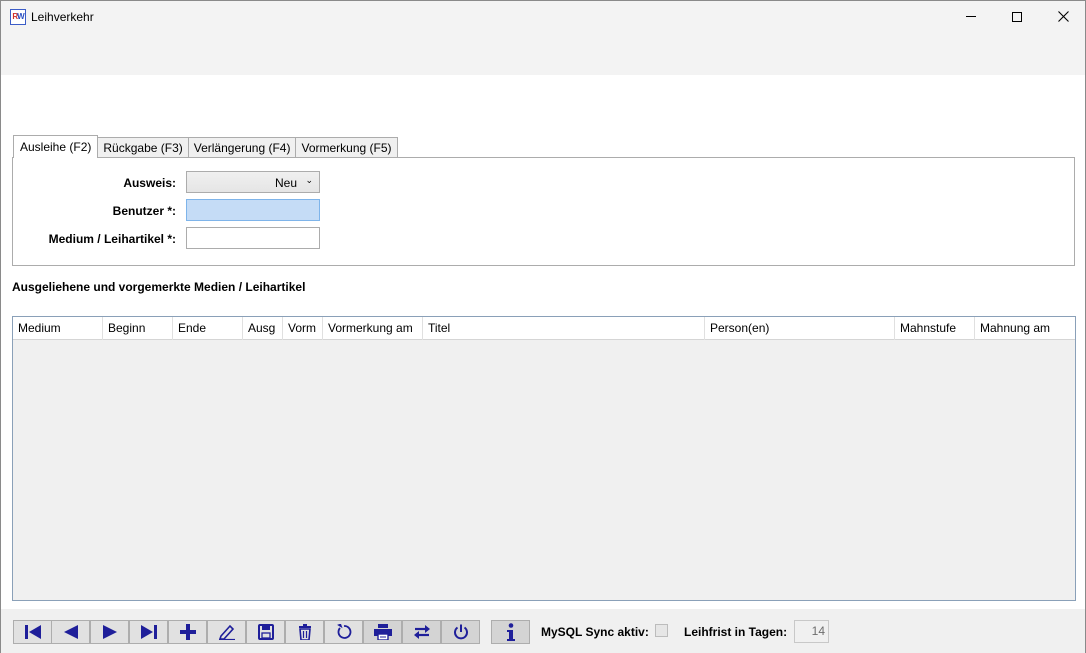  What do you see at coordinates (800, 328) in the screenshot?
I see `column-header-personen: Person(en)` at bounding box center [800, 328].